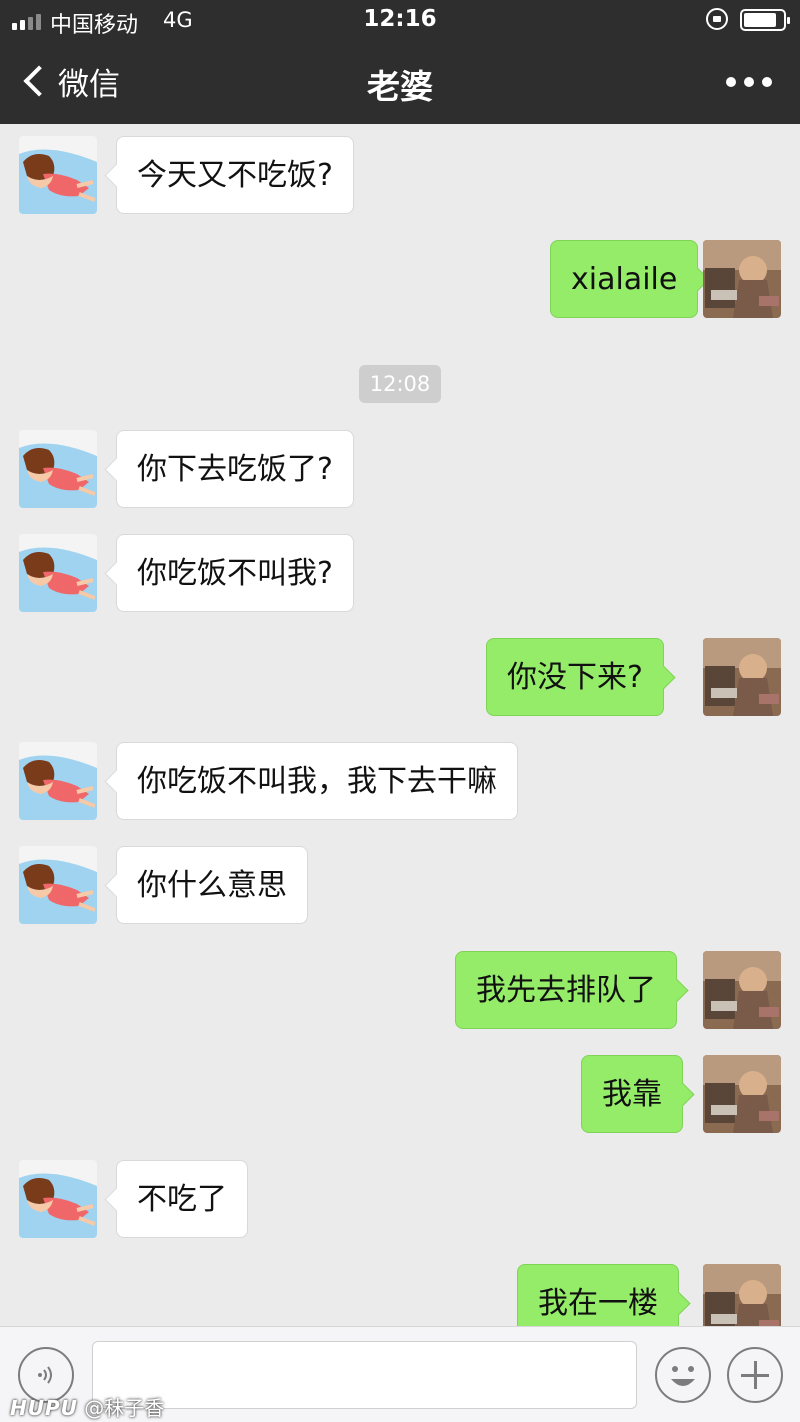 The height and width of the screenshot is (1422, 800). Describe the element at coordinates (598, 1295) in the screenshot. I see `message-bubble-outgoing: 我在一楼` at that location.